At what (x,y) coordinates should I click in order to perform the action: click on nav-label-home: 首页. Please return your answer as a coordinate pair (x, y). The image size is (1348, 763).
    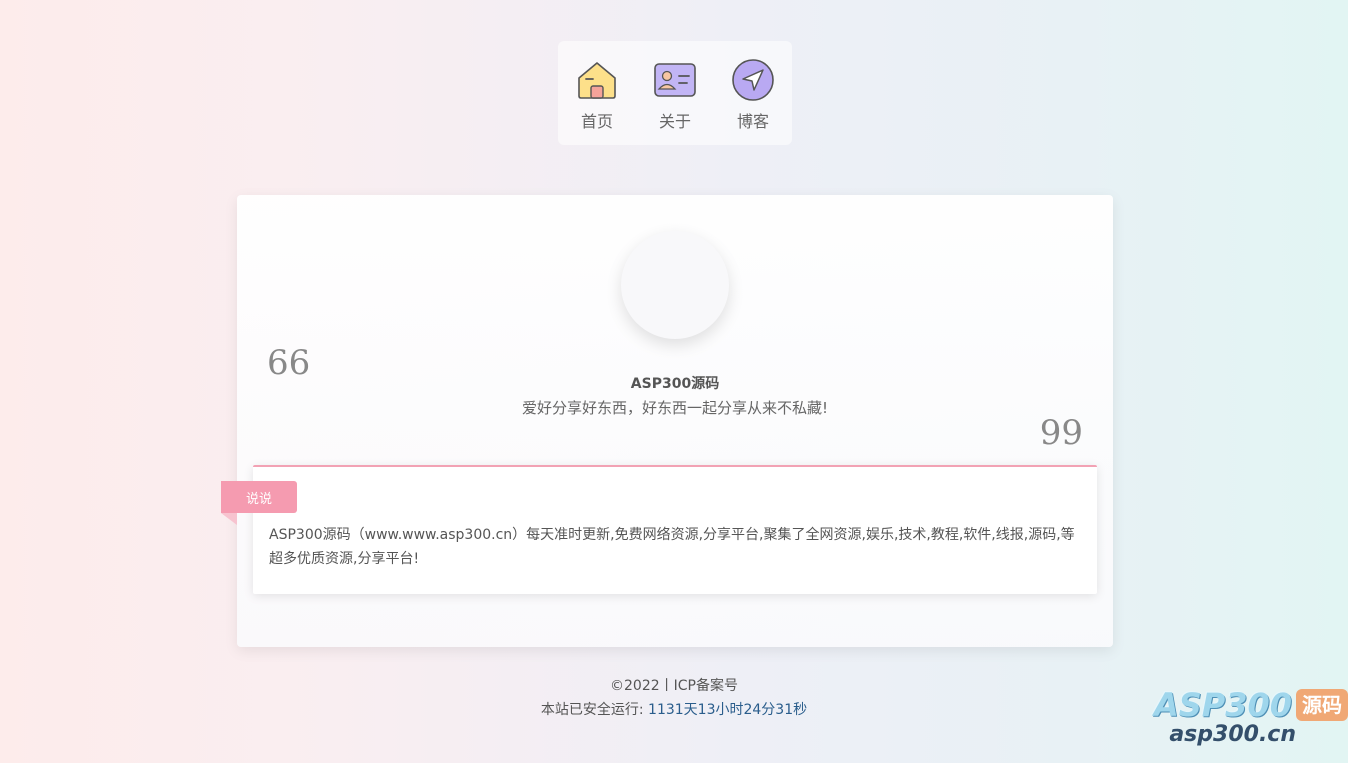
    Looking at the image, I should click on (596, 121).